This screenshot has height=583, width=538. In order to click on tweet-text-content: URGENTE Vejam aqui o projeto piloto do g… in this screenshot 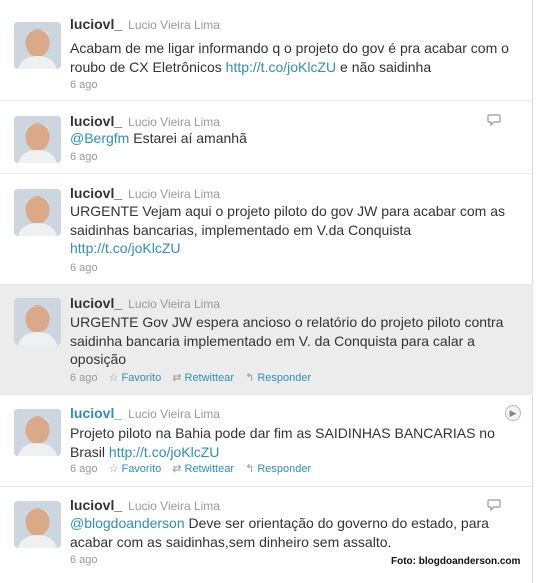, I will do `click(287, 220)`.